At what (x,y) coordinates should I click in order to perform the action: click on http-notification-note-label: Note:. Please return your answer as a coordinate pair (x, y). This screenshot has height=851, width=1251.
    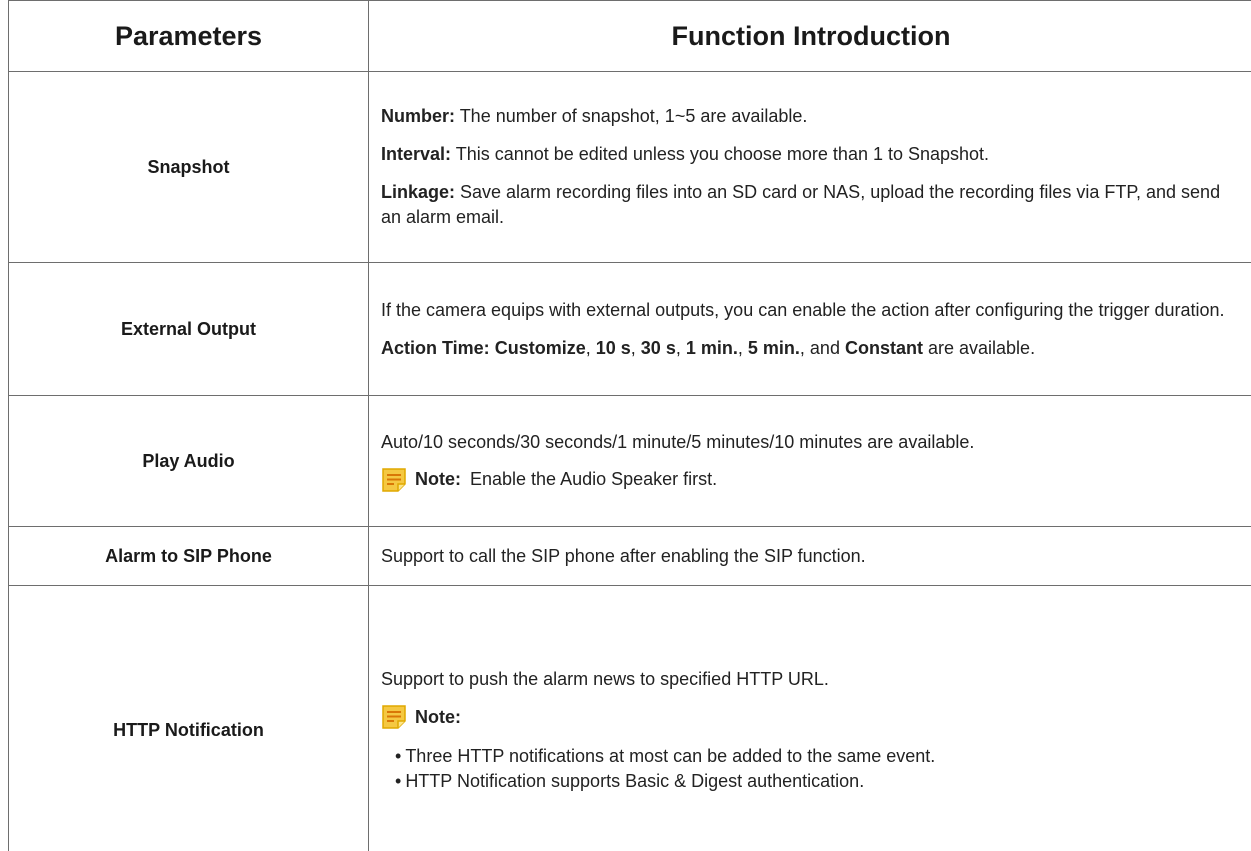
    Looking at the image, I should click on (438, 716).